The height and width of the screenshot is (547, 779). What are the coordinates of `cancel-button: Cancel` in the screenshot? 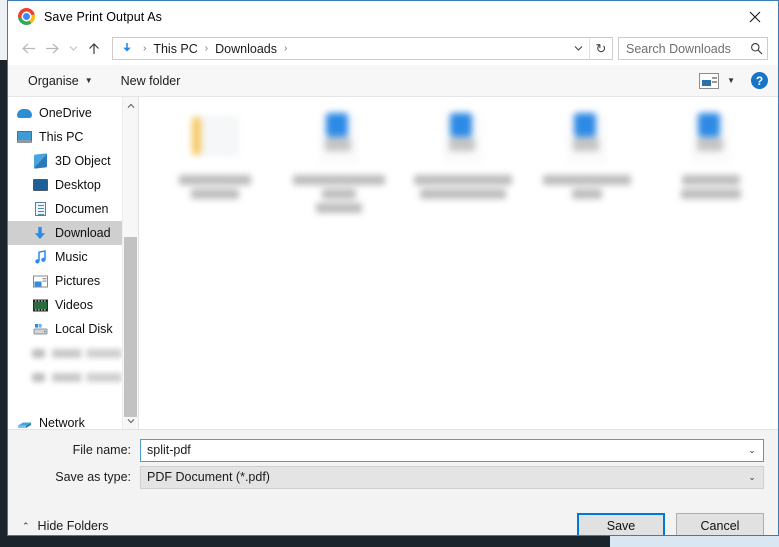 It's located at (720, 524).